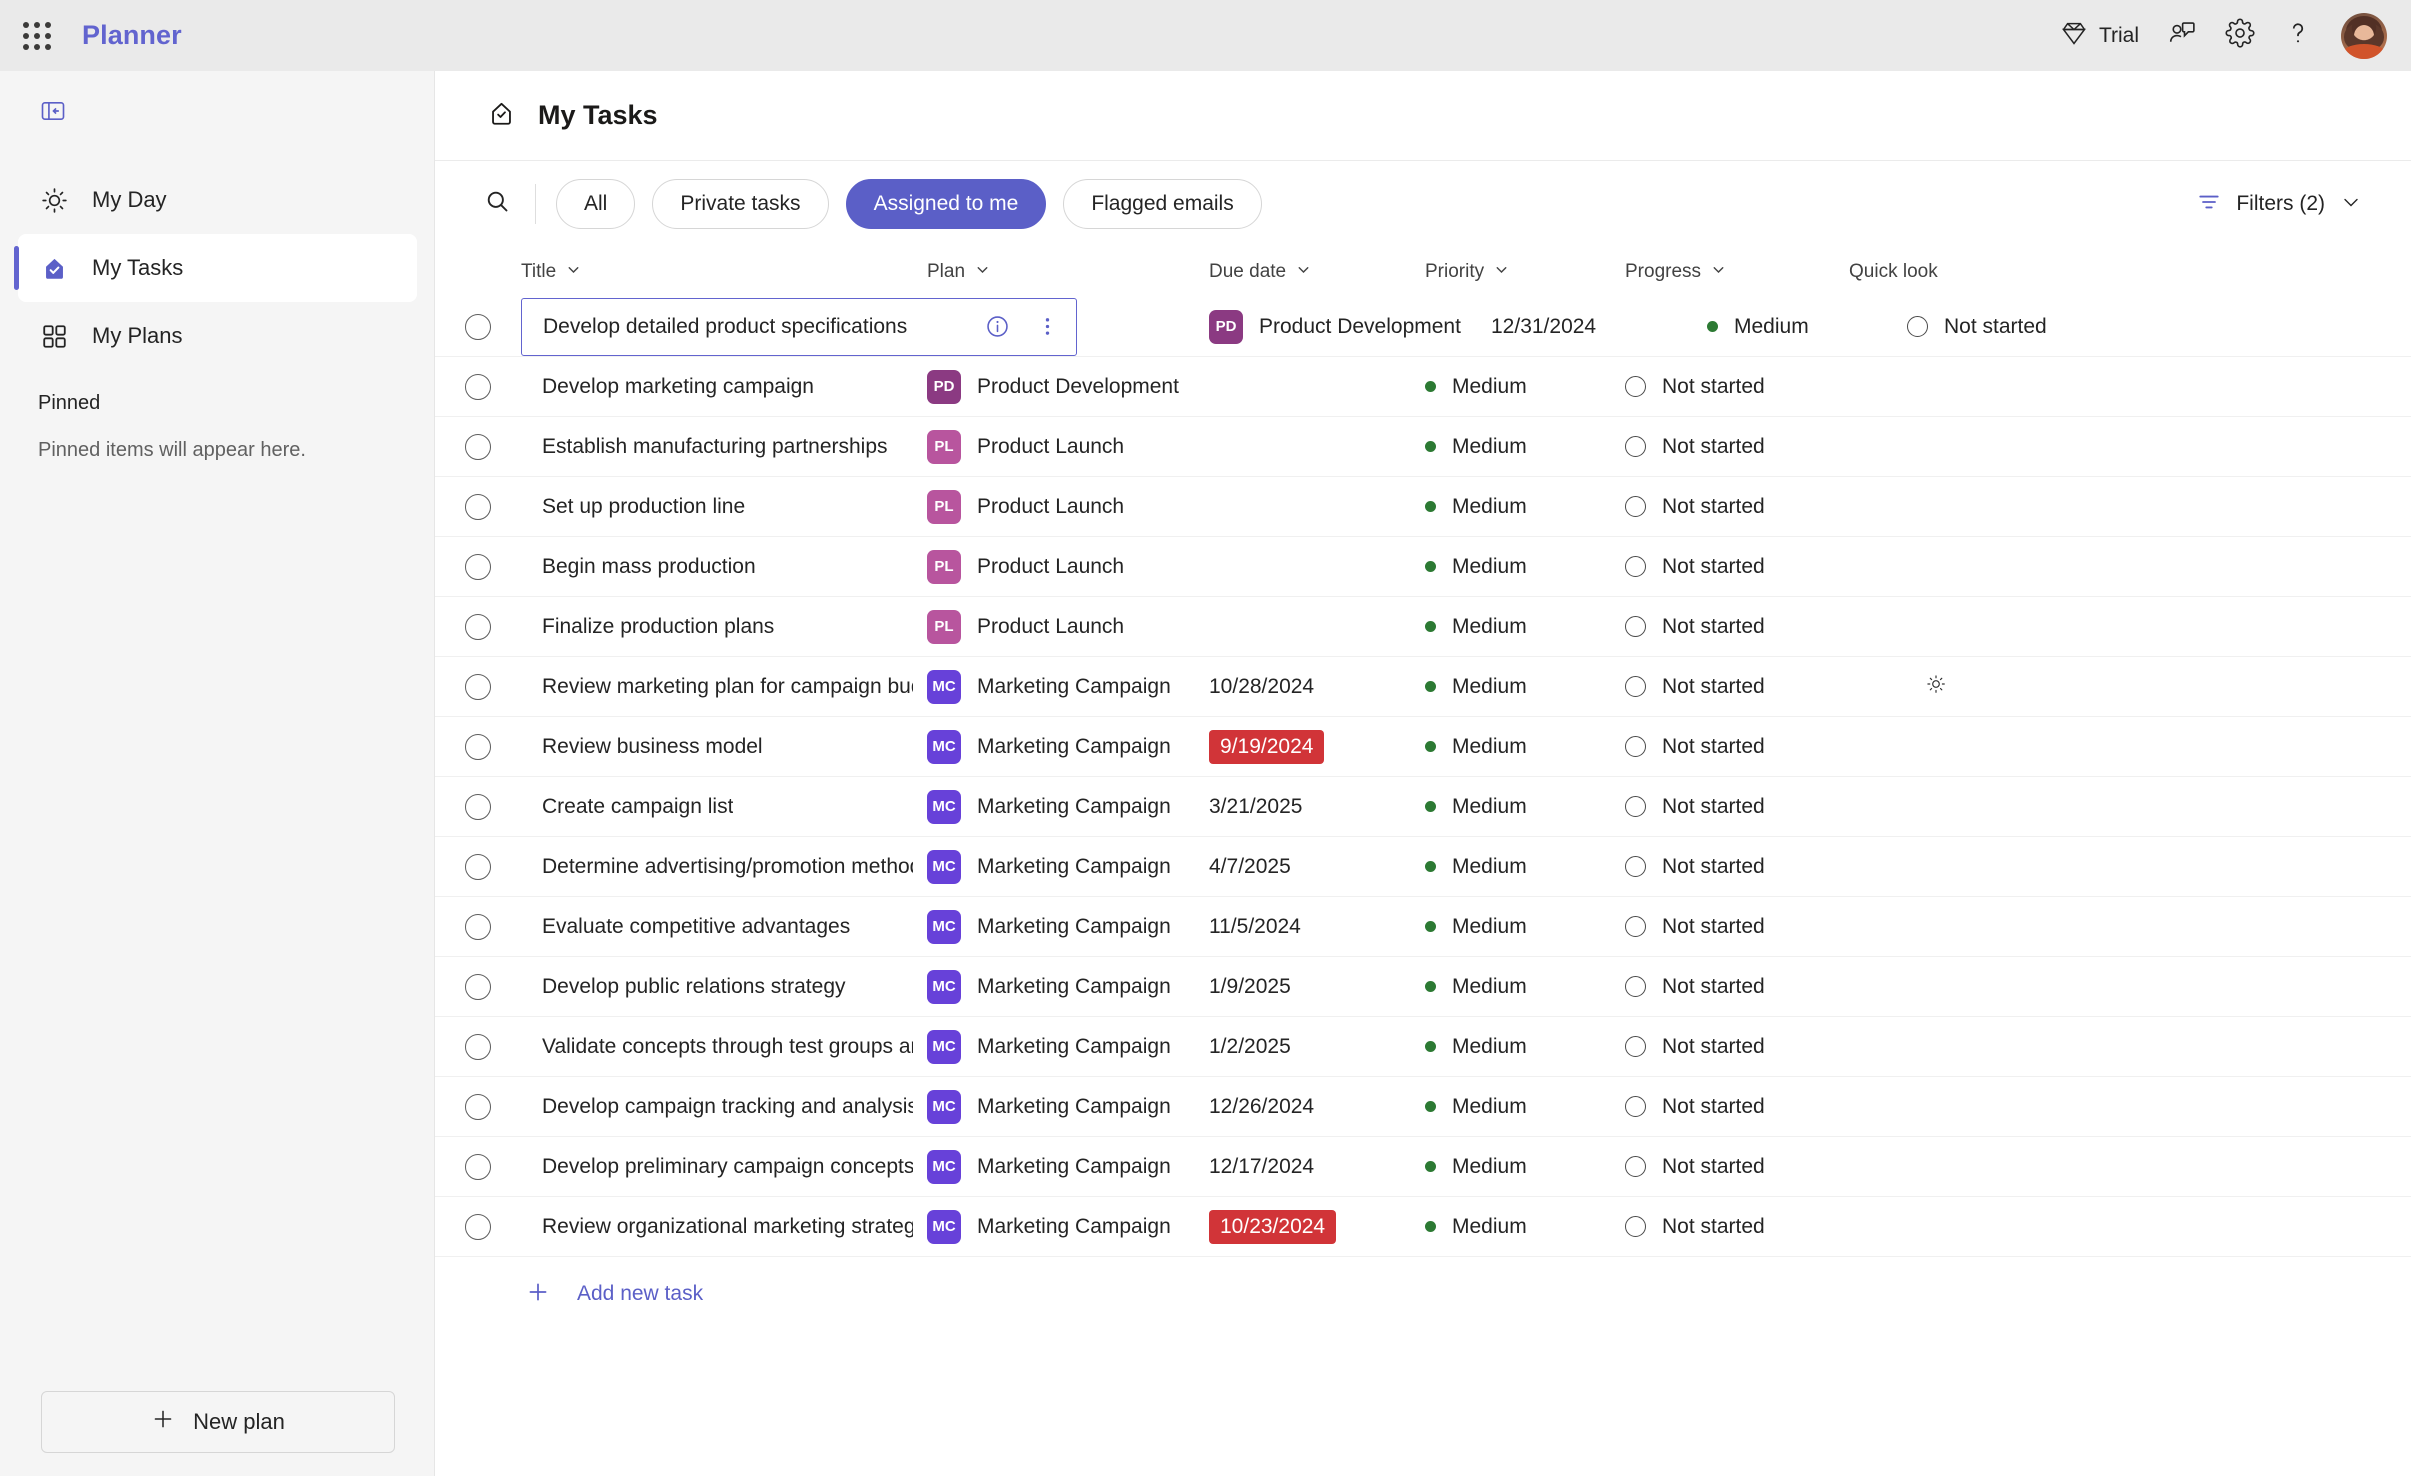 Image resolution: width=2411 pixels, height=1476 pixels. What do you see at coordinates (643, 507) in the screenshot?
I see `task-title: Set up production line` at bounding box center [643, 507].